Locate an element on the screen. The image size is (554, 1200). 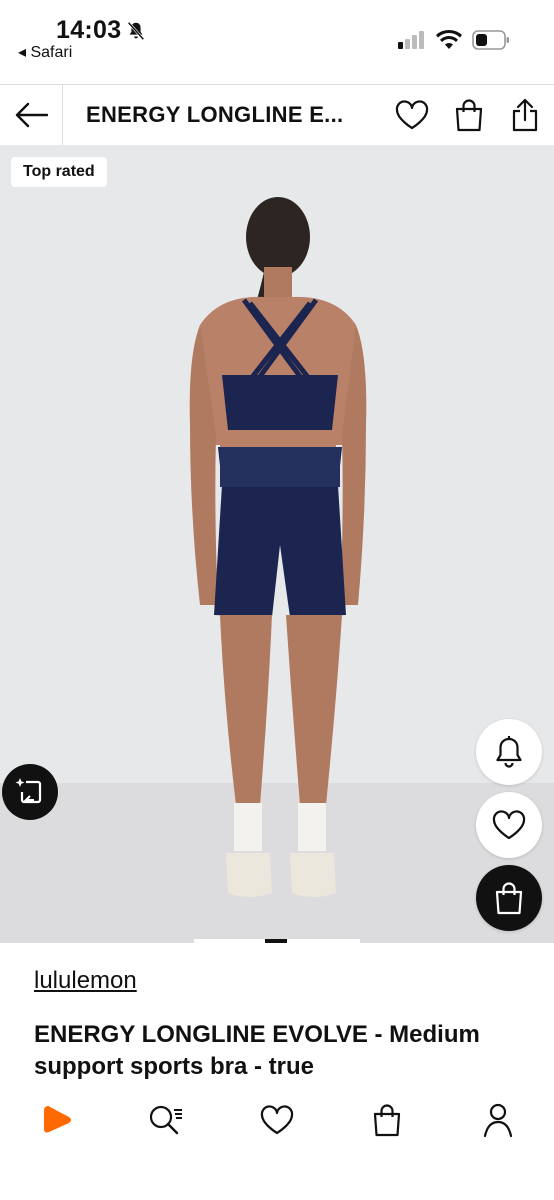
back-button is located at coordinates (31, 115).